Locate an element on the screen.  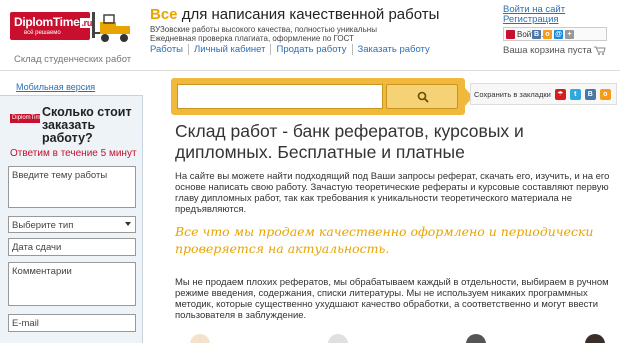
cart-status: Ваша корзина пуста is located at coordinates (555, 50).